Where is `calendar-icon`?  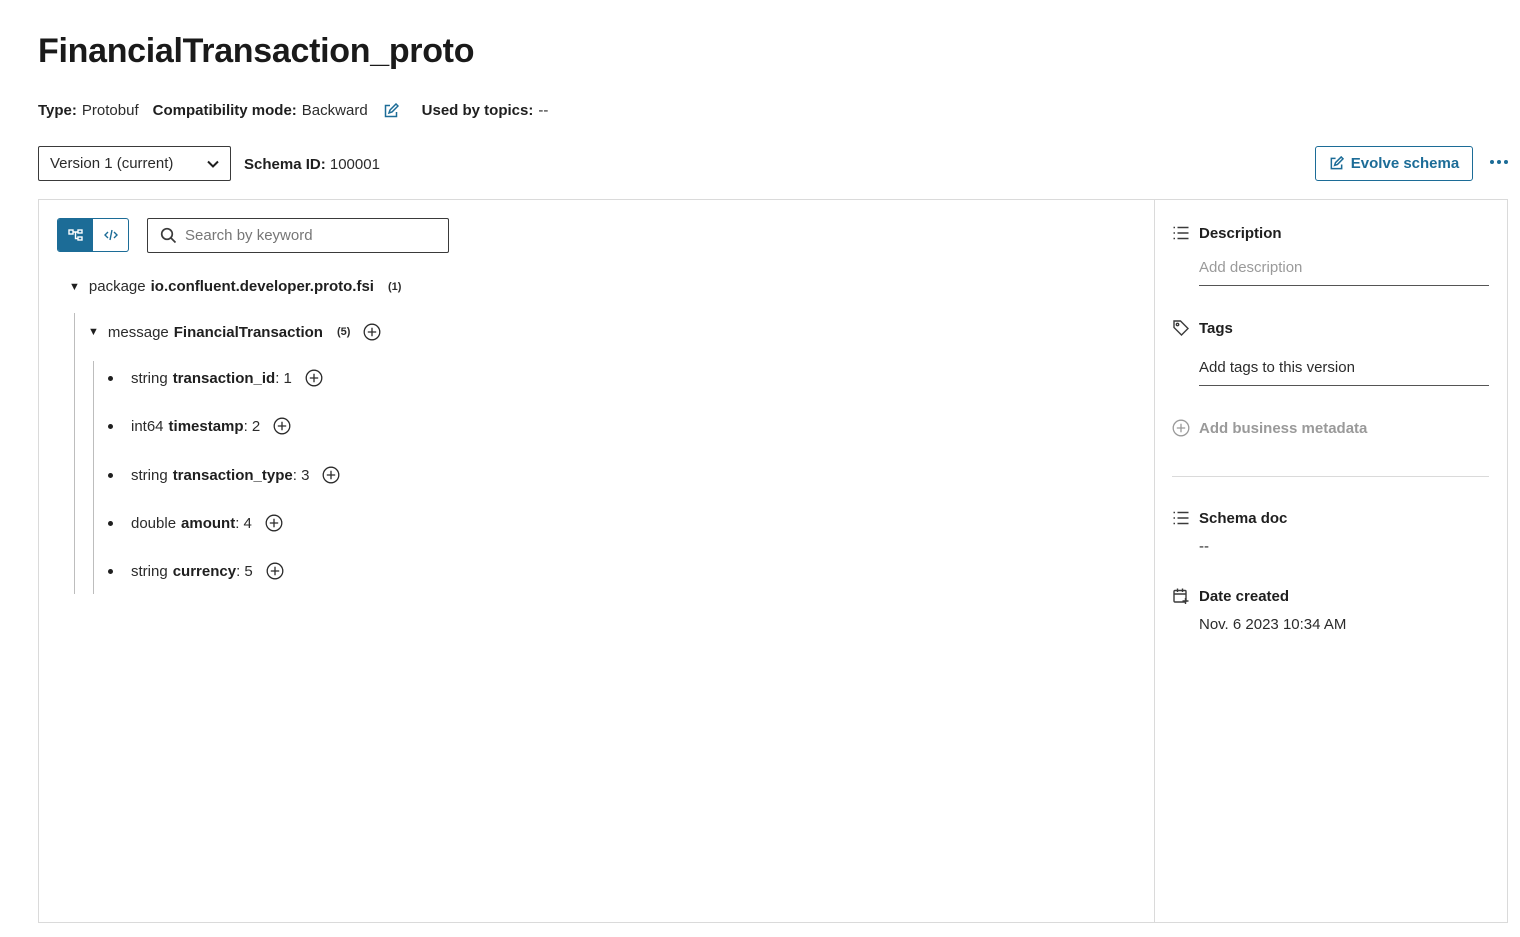
calendar-icon is located at coordinates (1181, 596).